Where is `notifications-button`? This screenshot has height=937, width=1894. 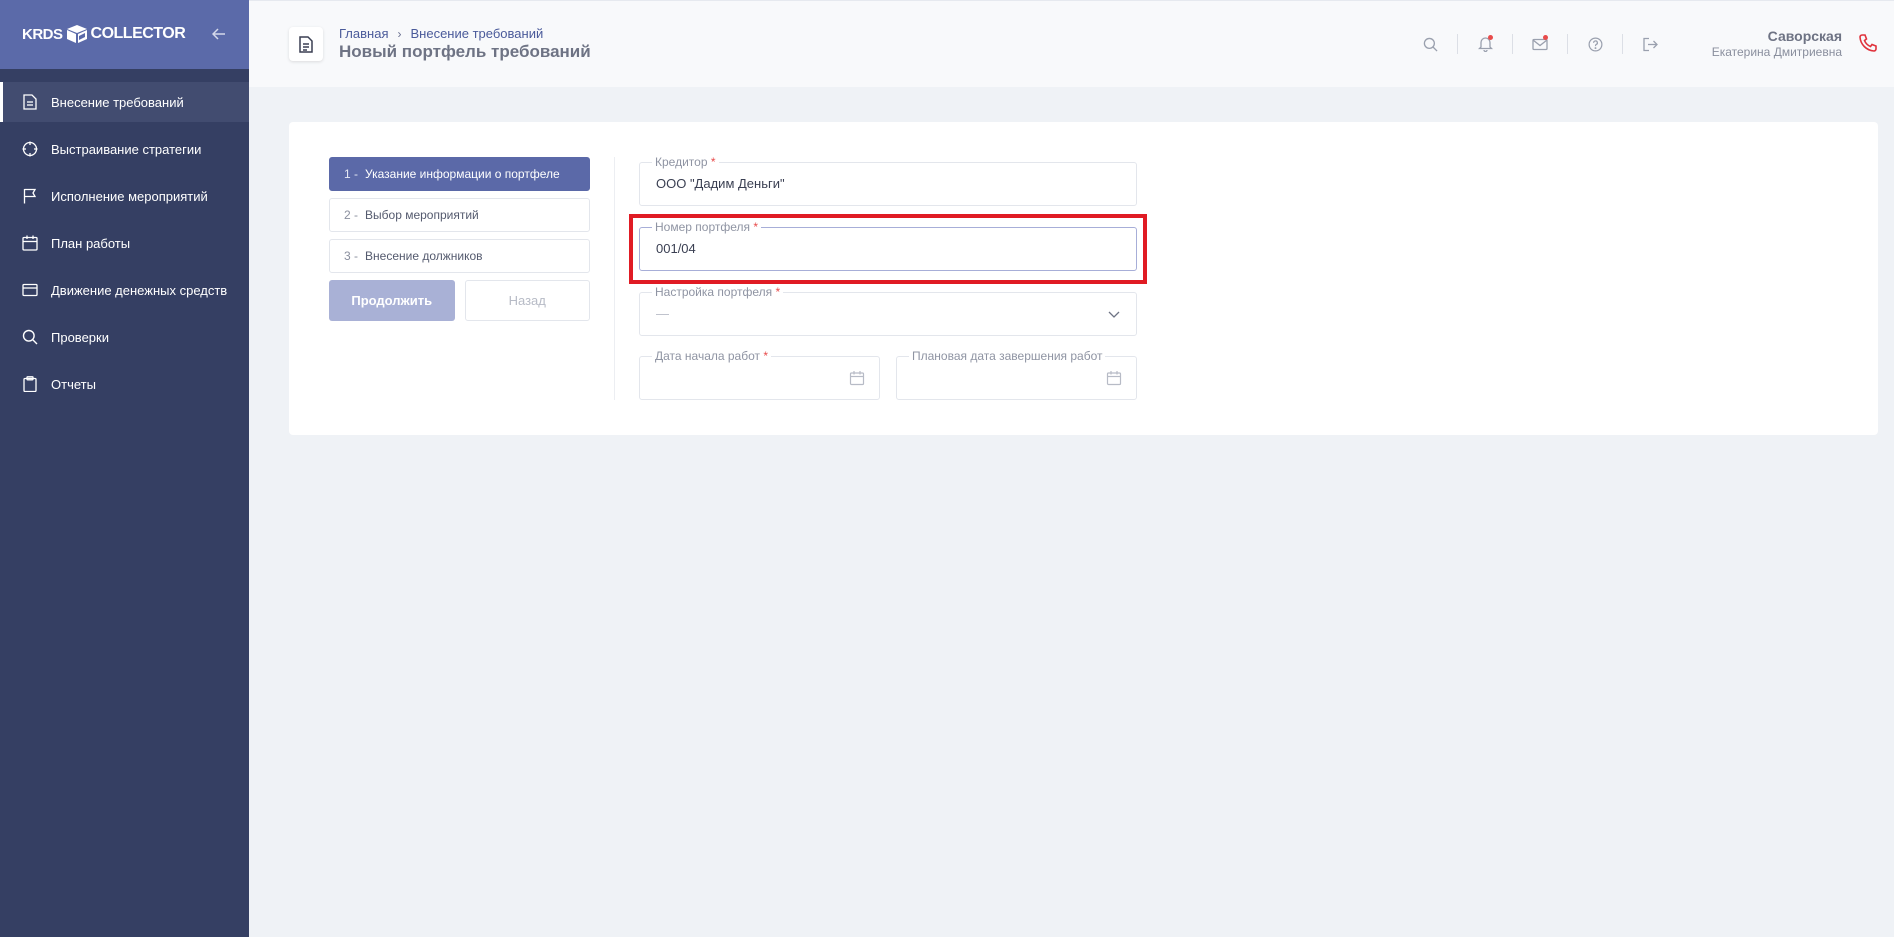
notifications-button is located at coordinates (1485, 44).